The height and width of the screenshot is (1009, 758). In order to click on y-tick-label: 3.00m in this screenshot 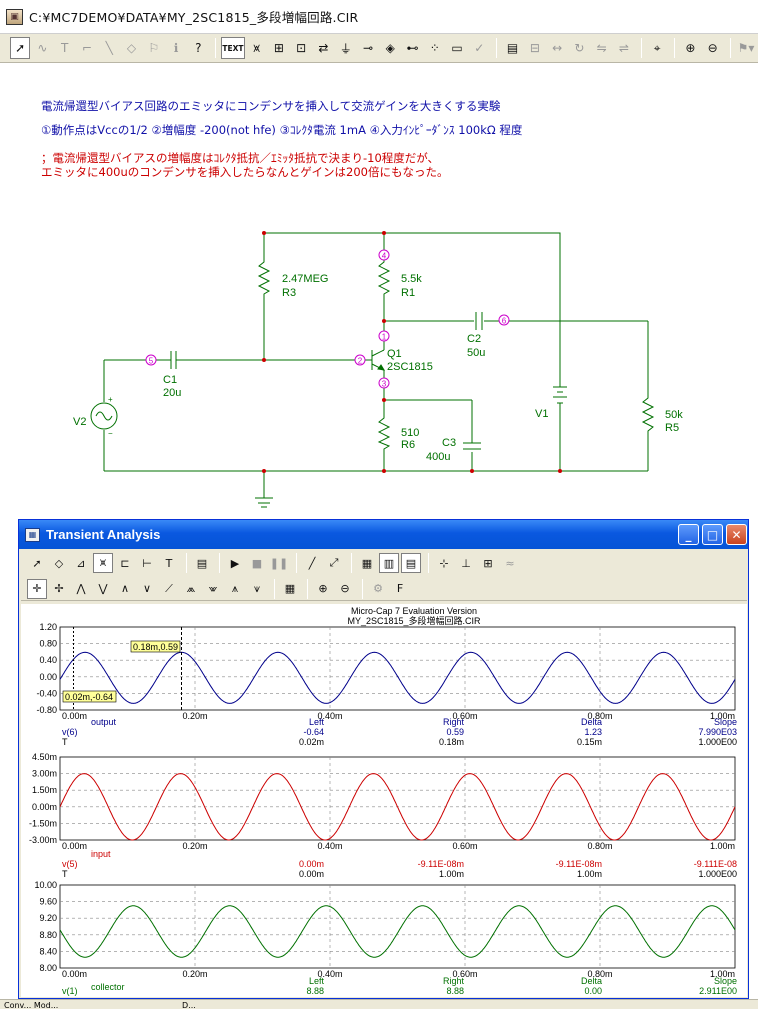, I will do `click(44, 774)`.